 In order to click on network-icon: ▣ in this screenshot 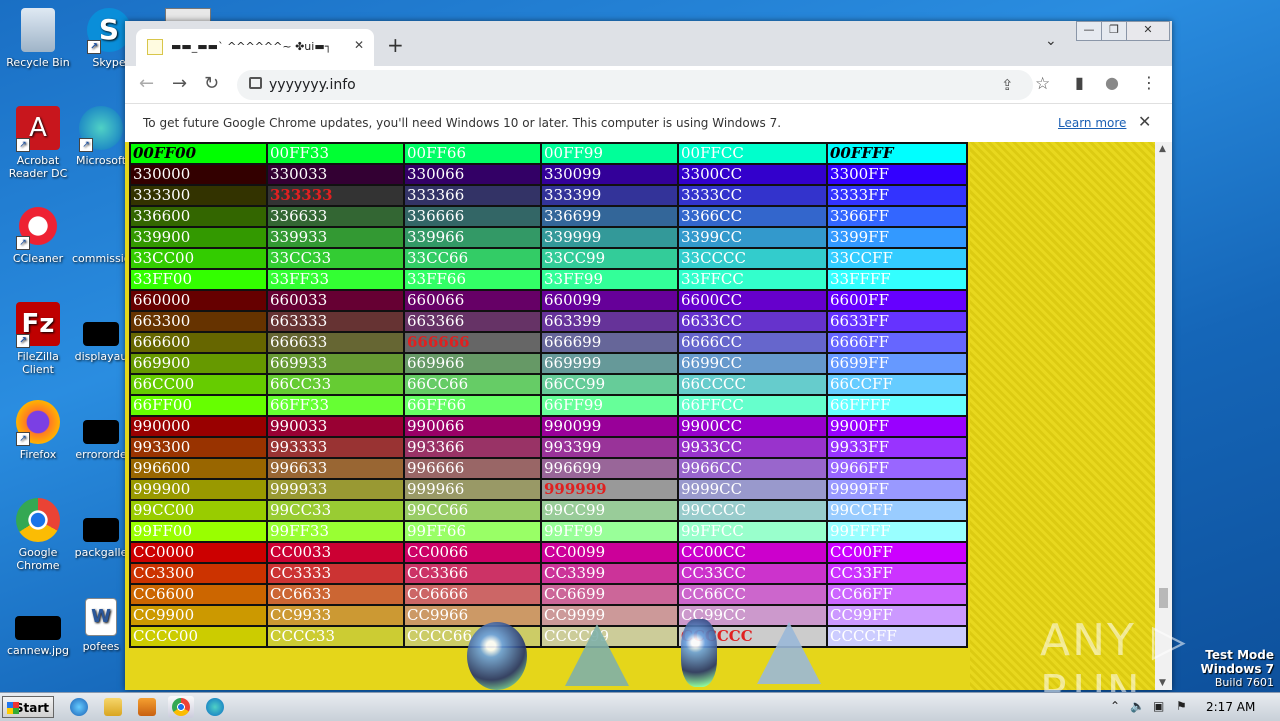, I will do `click(1158, 706)`.